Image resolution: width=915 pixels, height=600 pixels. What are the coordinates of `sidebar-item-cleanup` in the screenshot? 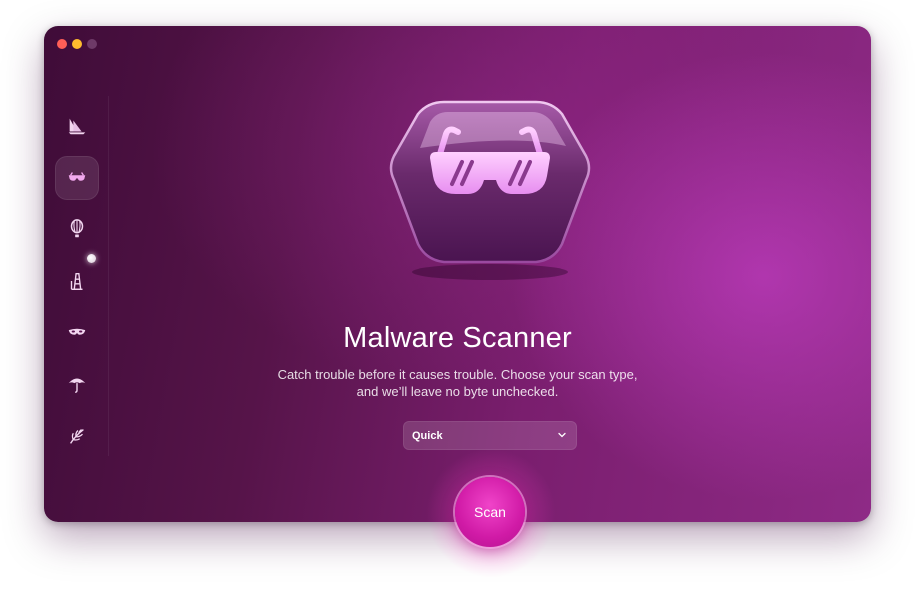 It's located at (77, 436).